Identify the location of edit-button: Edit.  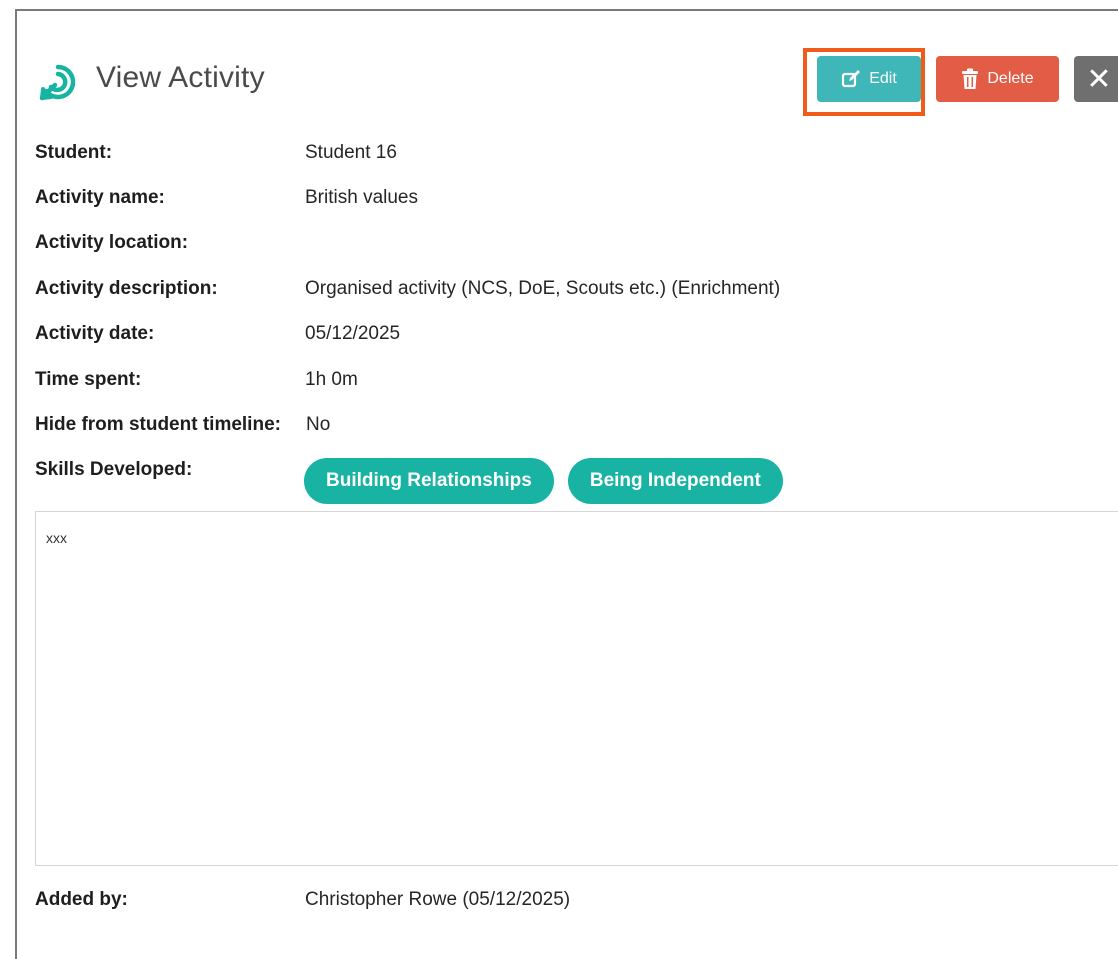
(869, 79).